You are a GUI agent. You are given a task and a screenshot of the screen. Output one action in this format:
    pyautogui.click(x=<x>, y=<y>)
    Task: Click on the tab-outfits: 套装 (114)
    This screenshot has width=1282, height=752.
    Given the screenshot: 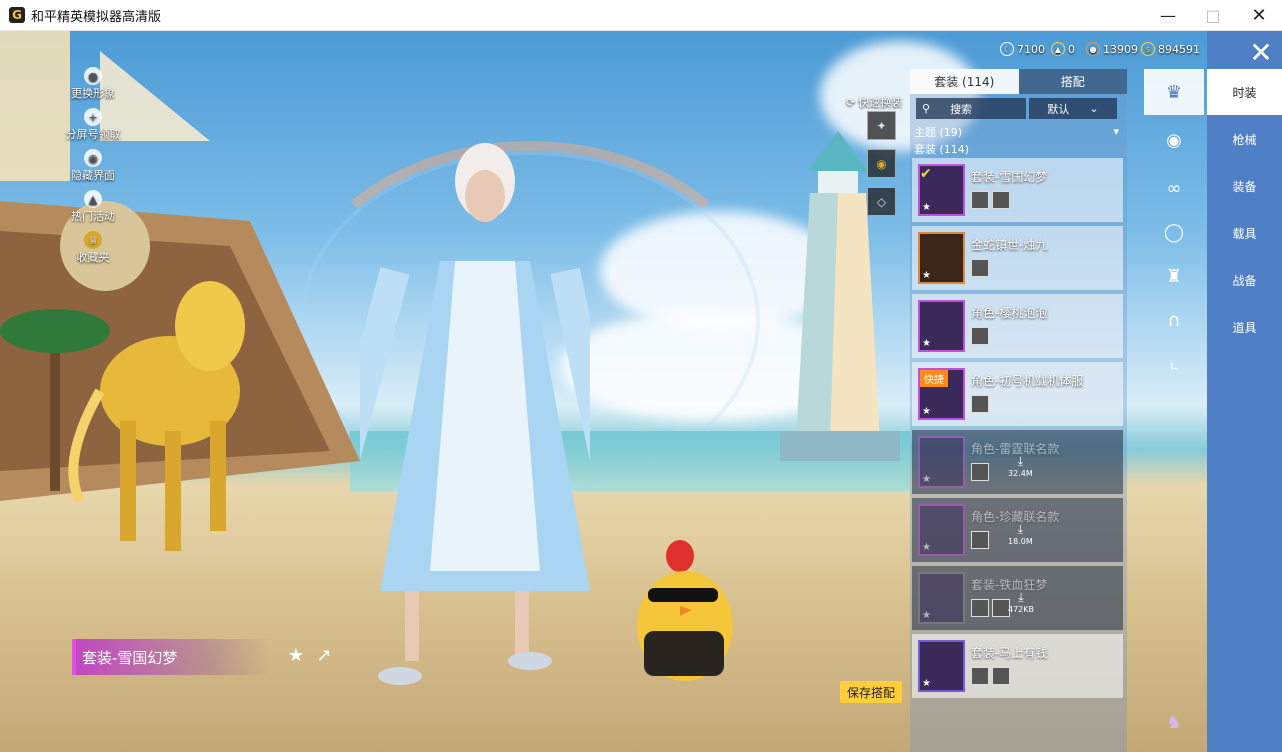 What is the action you would take?
    pyautogui.click(x=964, y=81)
    